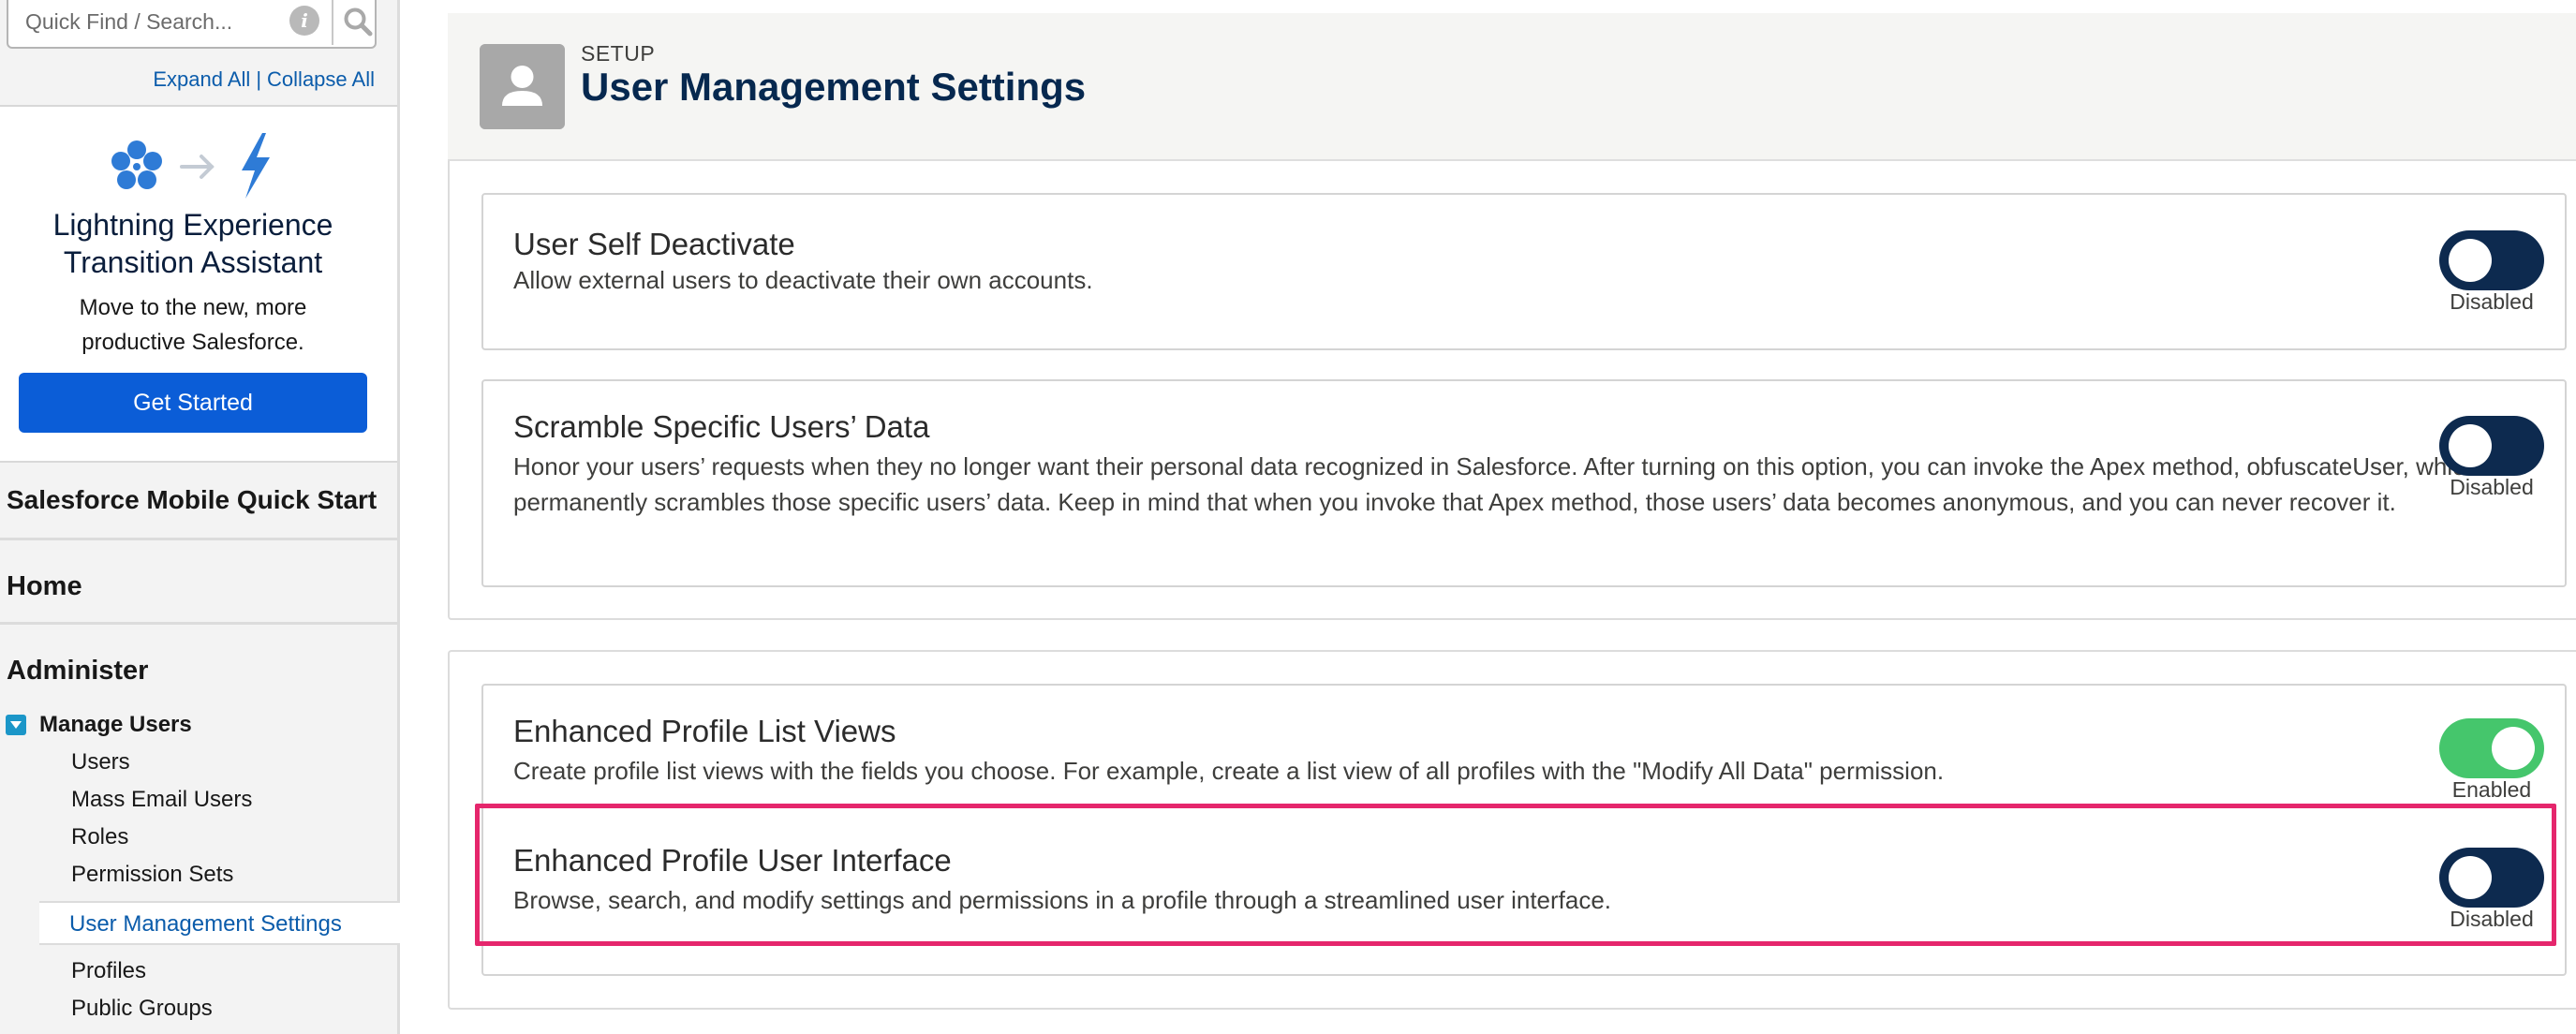  Describe the element at coordinates (722, 427) in the screenshot. I see `setting-title: Scramble Specific Users’ Data` at that location.